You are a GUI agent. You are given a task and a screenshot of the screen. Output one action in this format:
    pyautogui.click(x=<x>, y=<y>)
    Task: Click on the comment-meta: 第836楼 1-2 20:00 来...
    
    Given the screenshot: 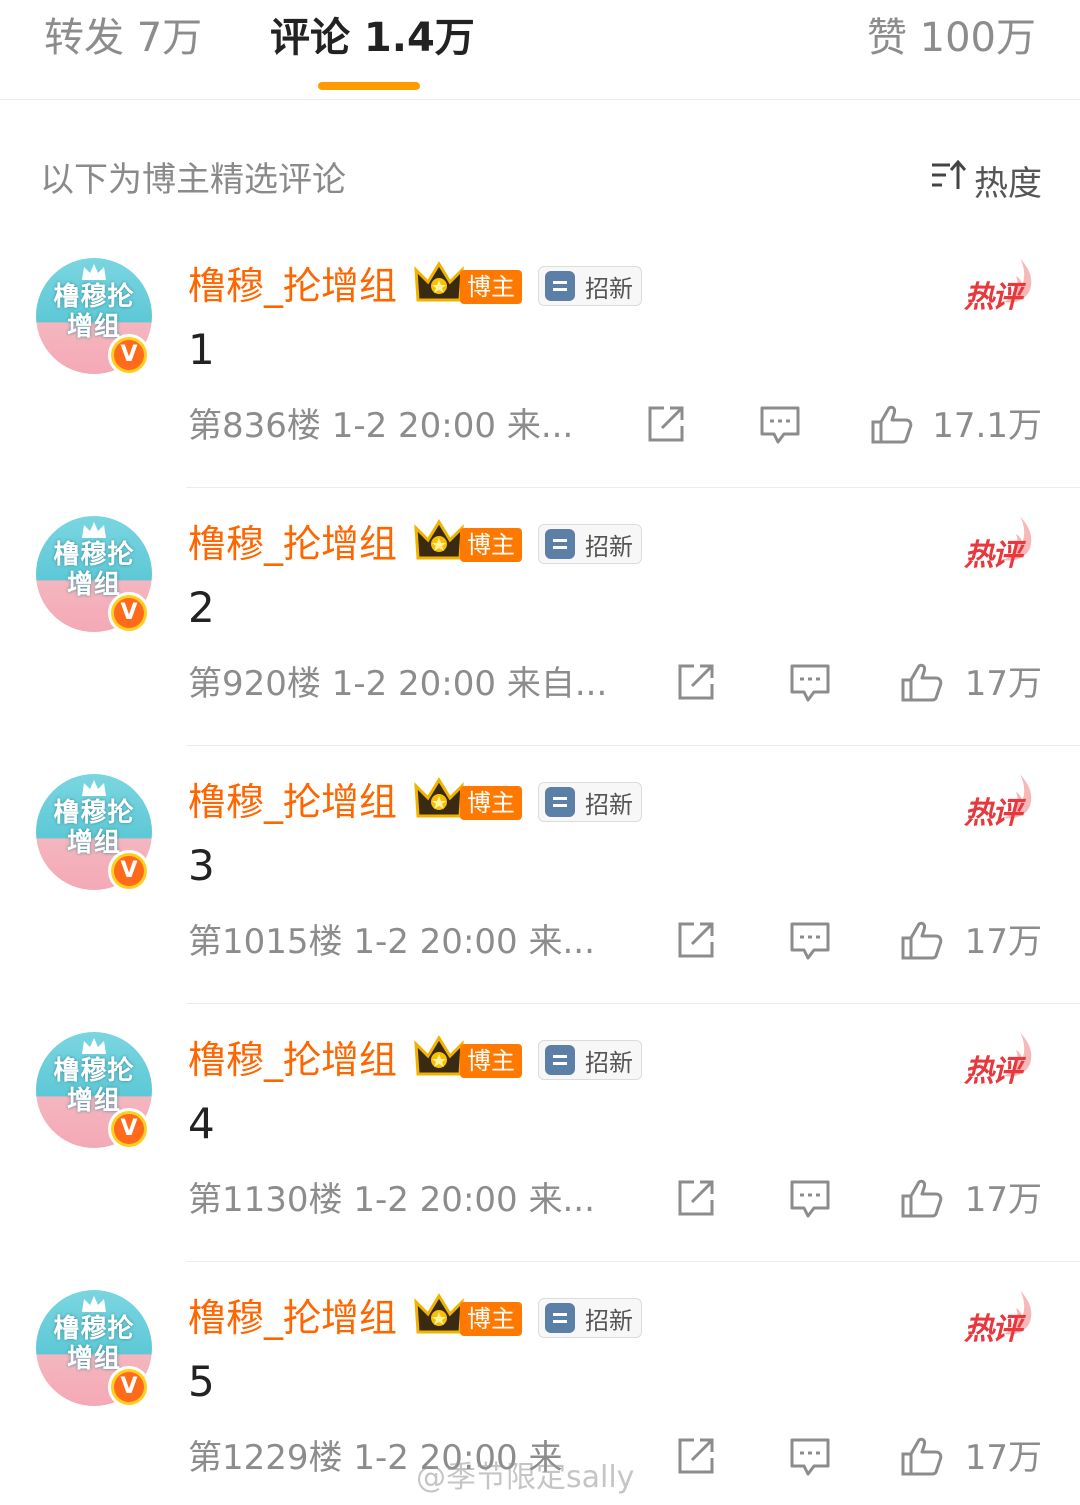 What is the action you would take?
    pyautogui.click(x=381, y=426)
    